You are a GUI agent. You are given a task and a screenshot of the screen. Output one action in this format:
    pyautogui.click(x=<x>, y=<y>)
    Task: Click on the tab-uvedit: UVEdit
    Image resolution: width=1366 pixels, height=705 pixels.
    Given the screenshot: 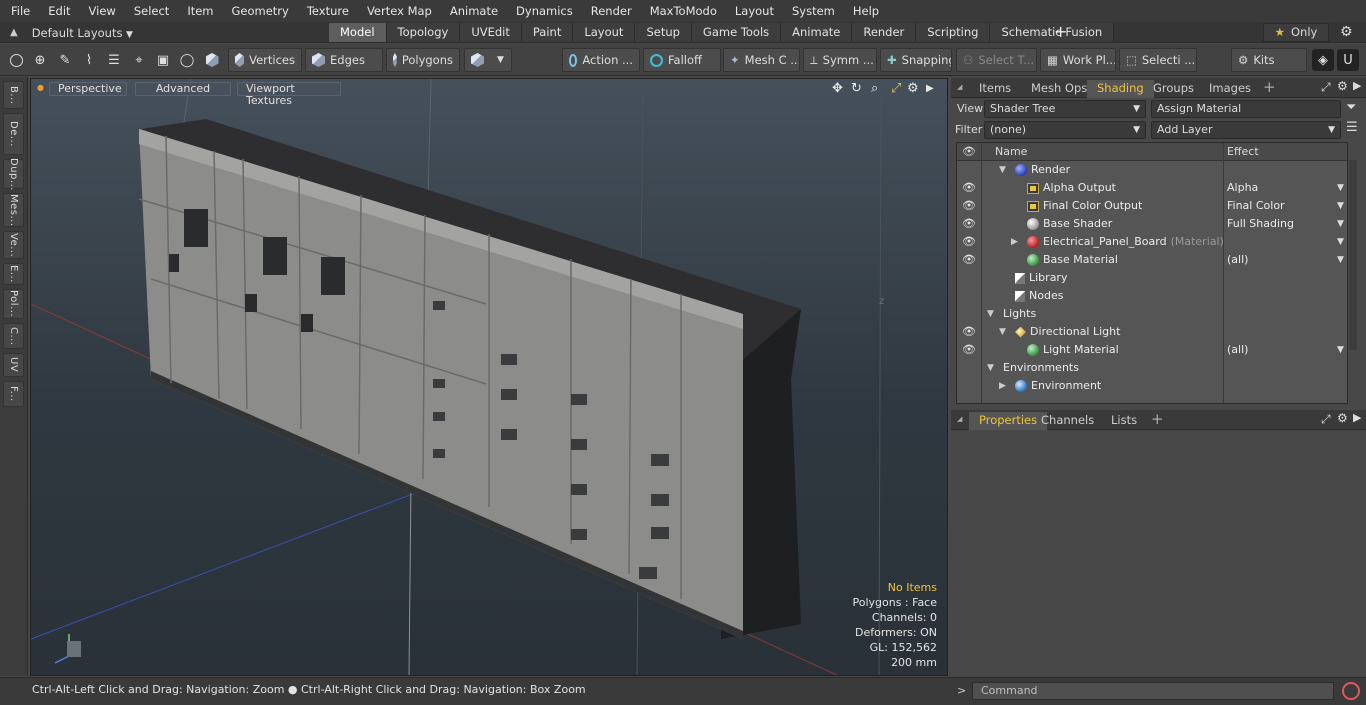 What is the action you would take?
    pyautogui.click(x=491, y=32)
    